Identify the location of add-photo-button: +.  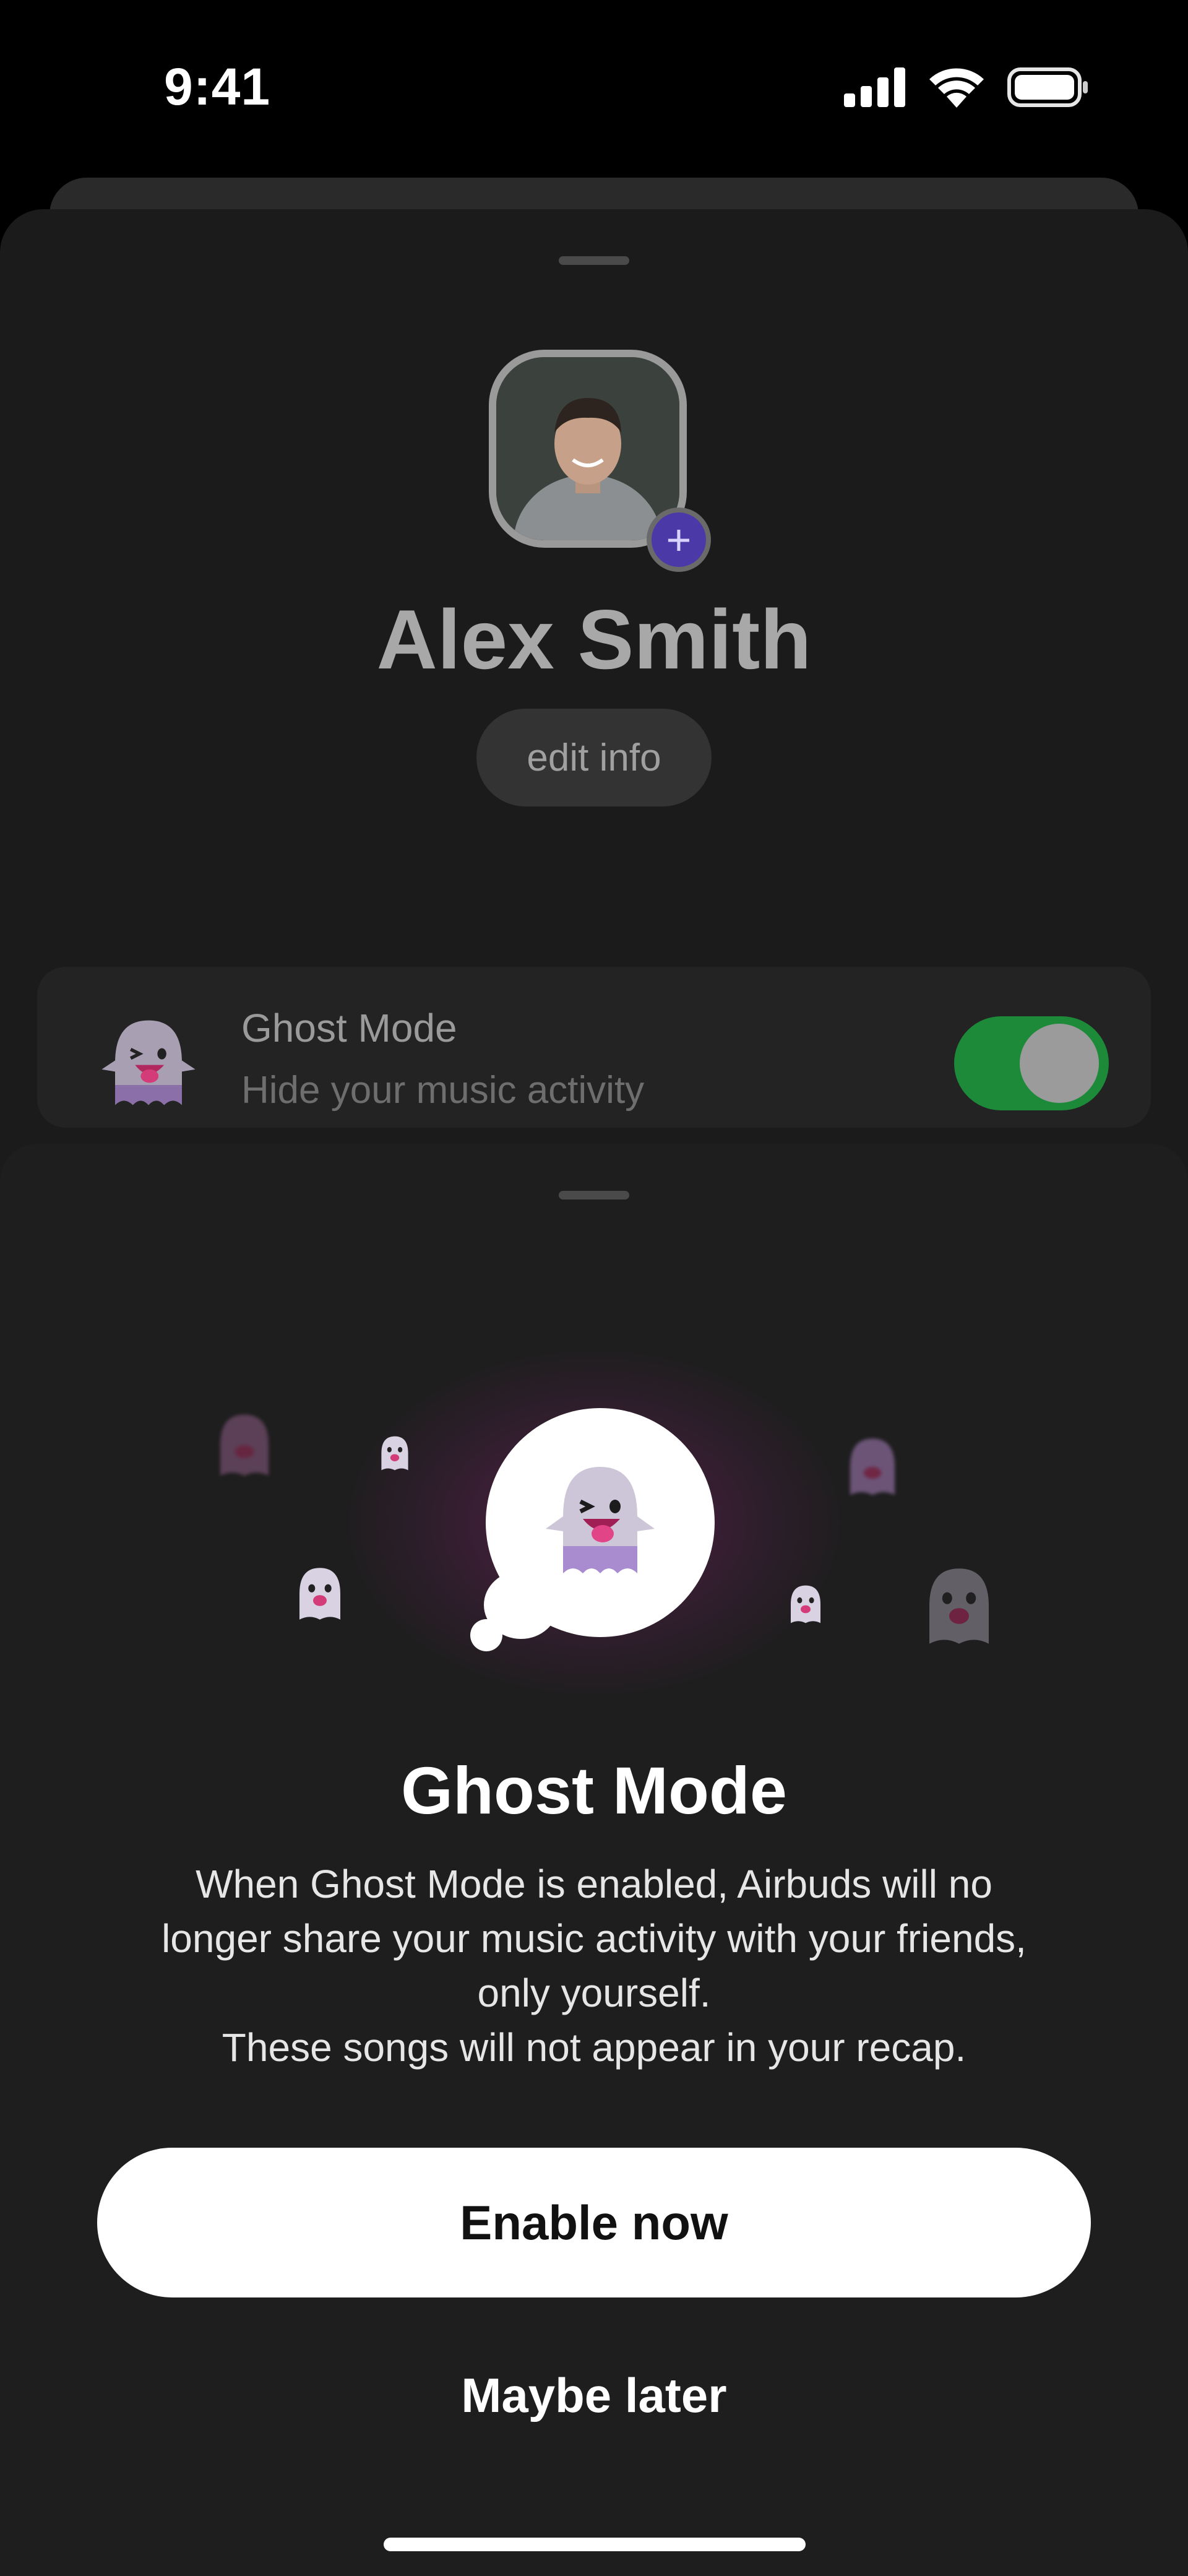
(679, 540).